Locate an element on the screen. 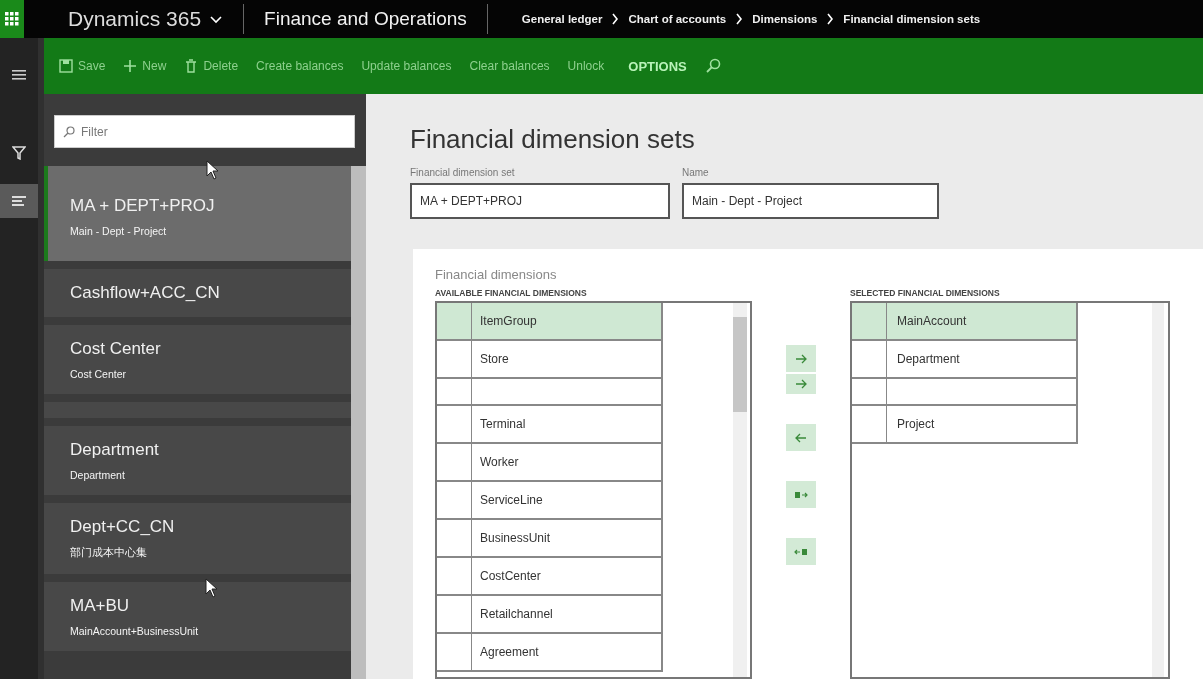 The width and height of the screenshot is (1203, 679). list-header: AVAILABLE FINANCIAL DIMENSIONS is located at coordinates (511, 293).